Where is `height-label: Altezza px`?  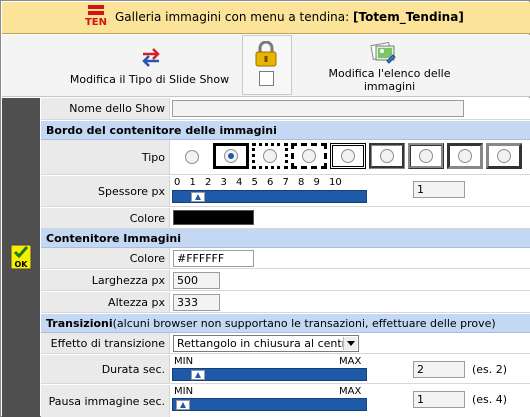 height-label: Altezza px is located at coordinates (105, 302).